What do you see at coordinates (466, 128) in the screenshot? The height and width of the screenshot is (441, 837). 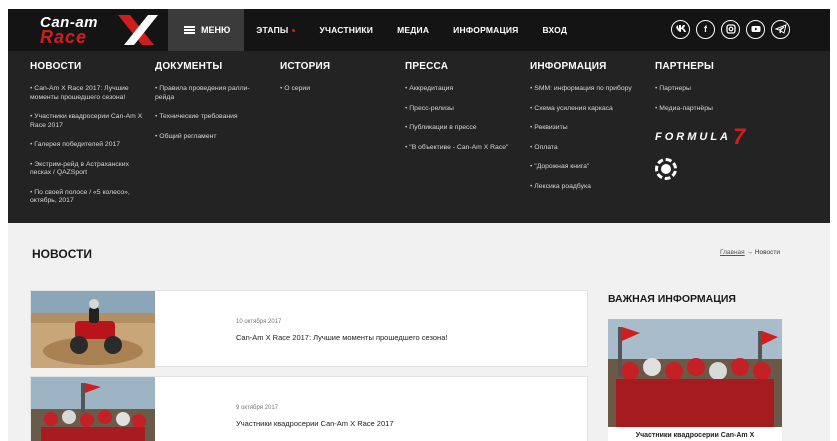 I see `menu-link: Публикации в прессе` at bounding box center [466, 128].